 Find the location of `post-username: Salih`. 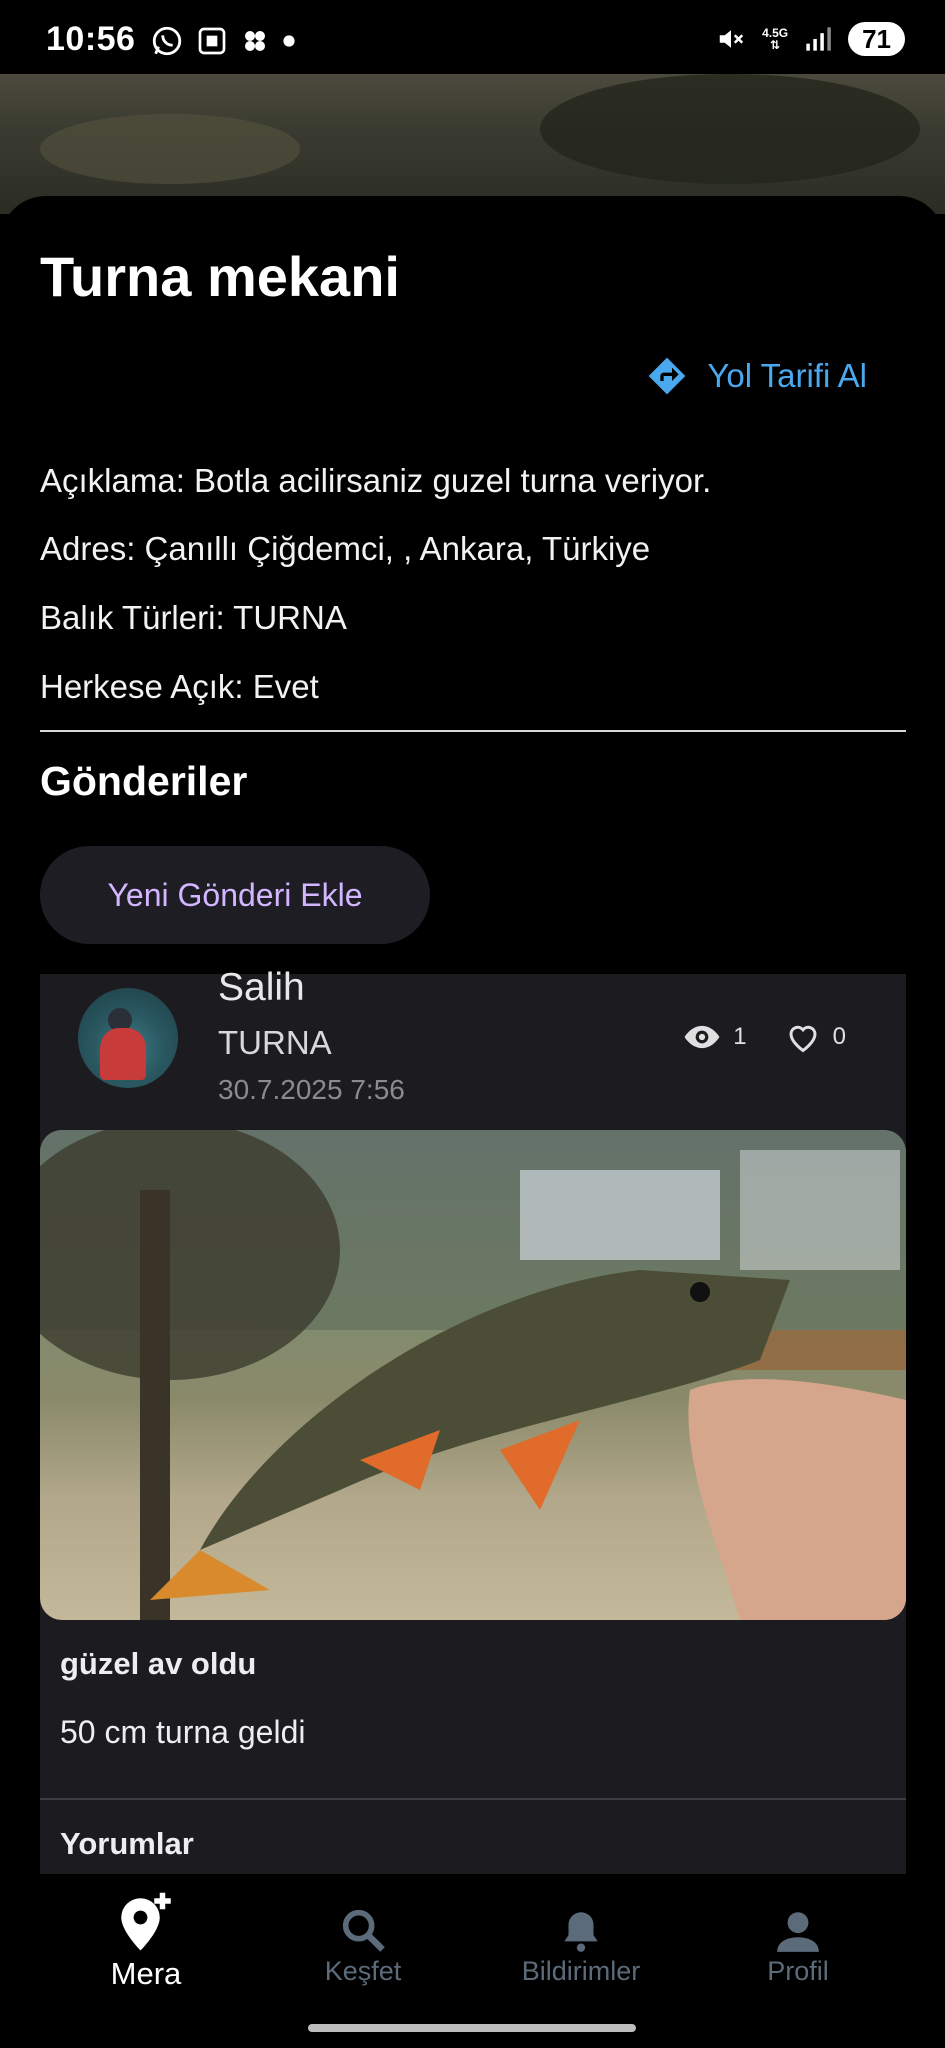

post-username: Salih is located at coordinates (261, 988).